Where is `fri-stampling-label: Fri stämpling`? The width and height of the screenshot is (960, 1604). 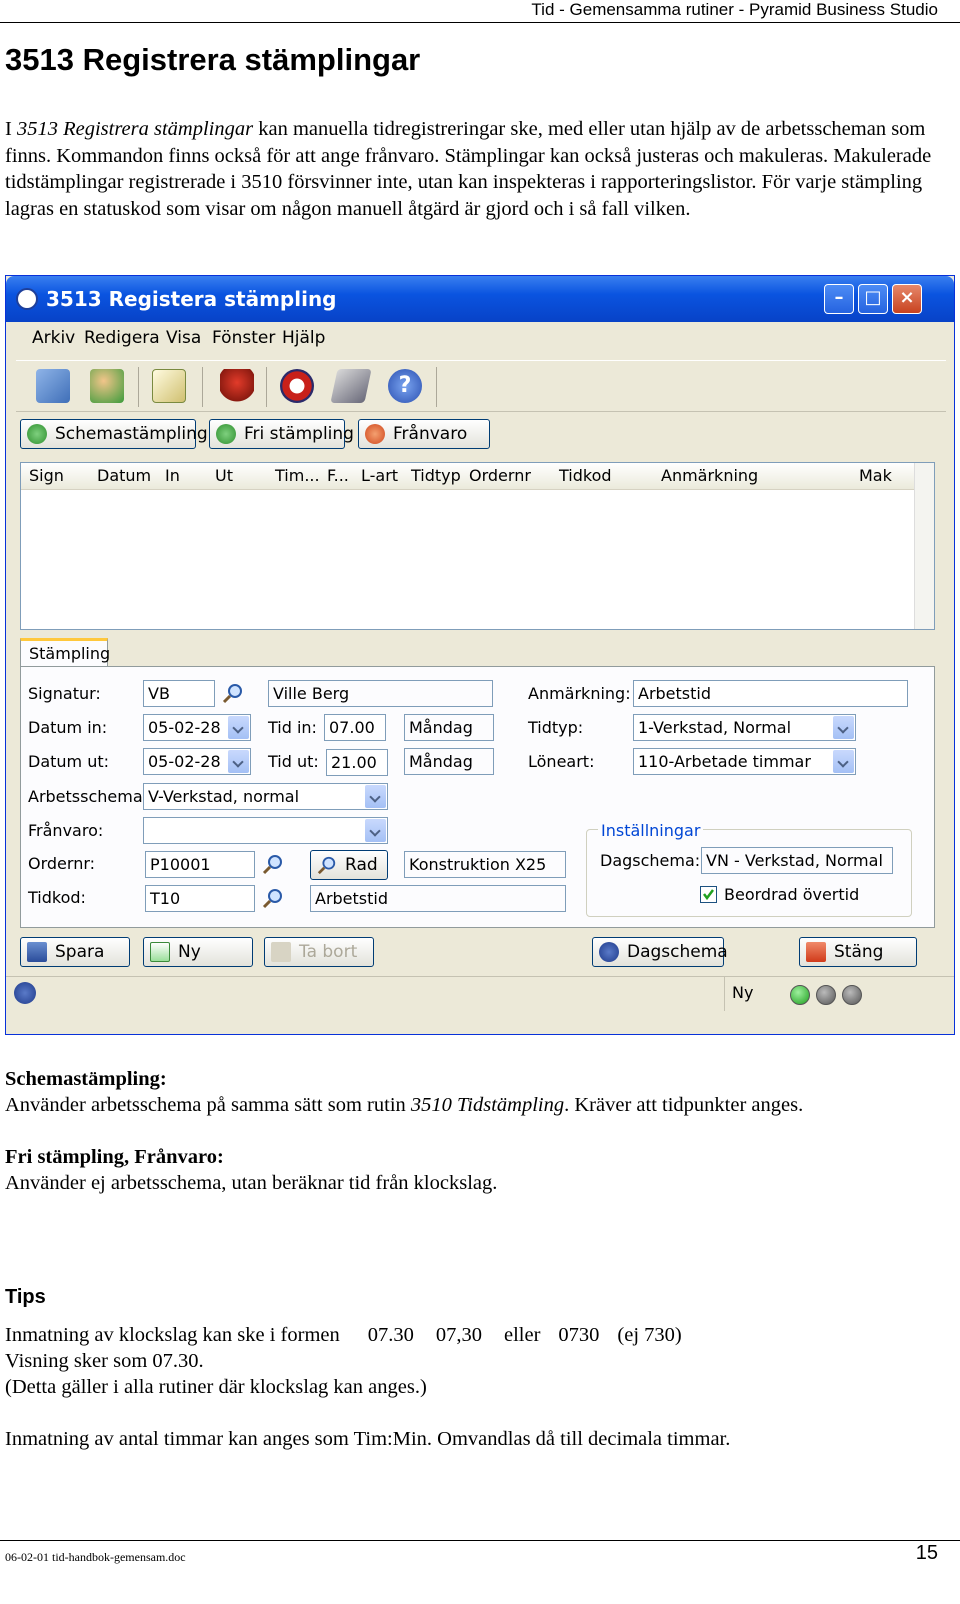
fri-stampling-label: Fri stämpling is located at coordinates (299, 434).